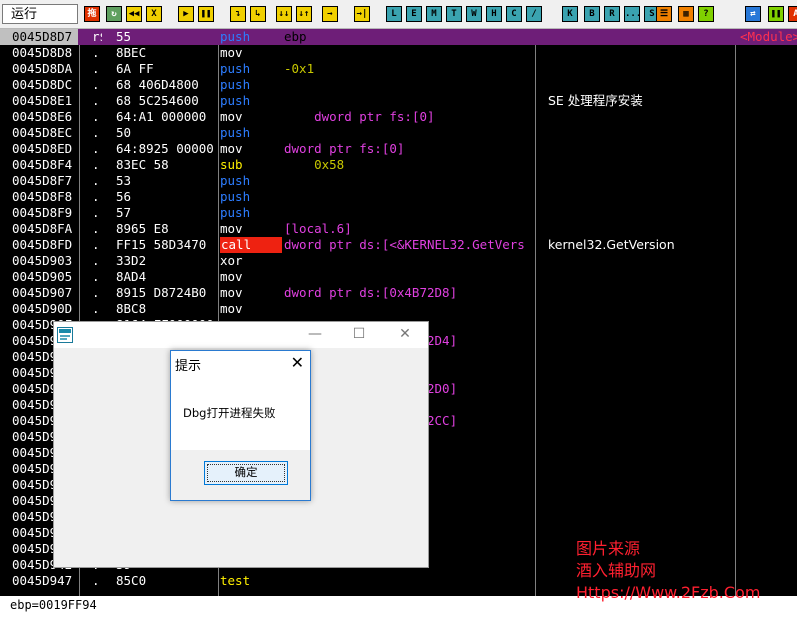  I want to click on toolbar-button-icon: K, so click(570, 14).